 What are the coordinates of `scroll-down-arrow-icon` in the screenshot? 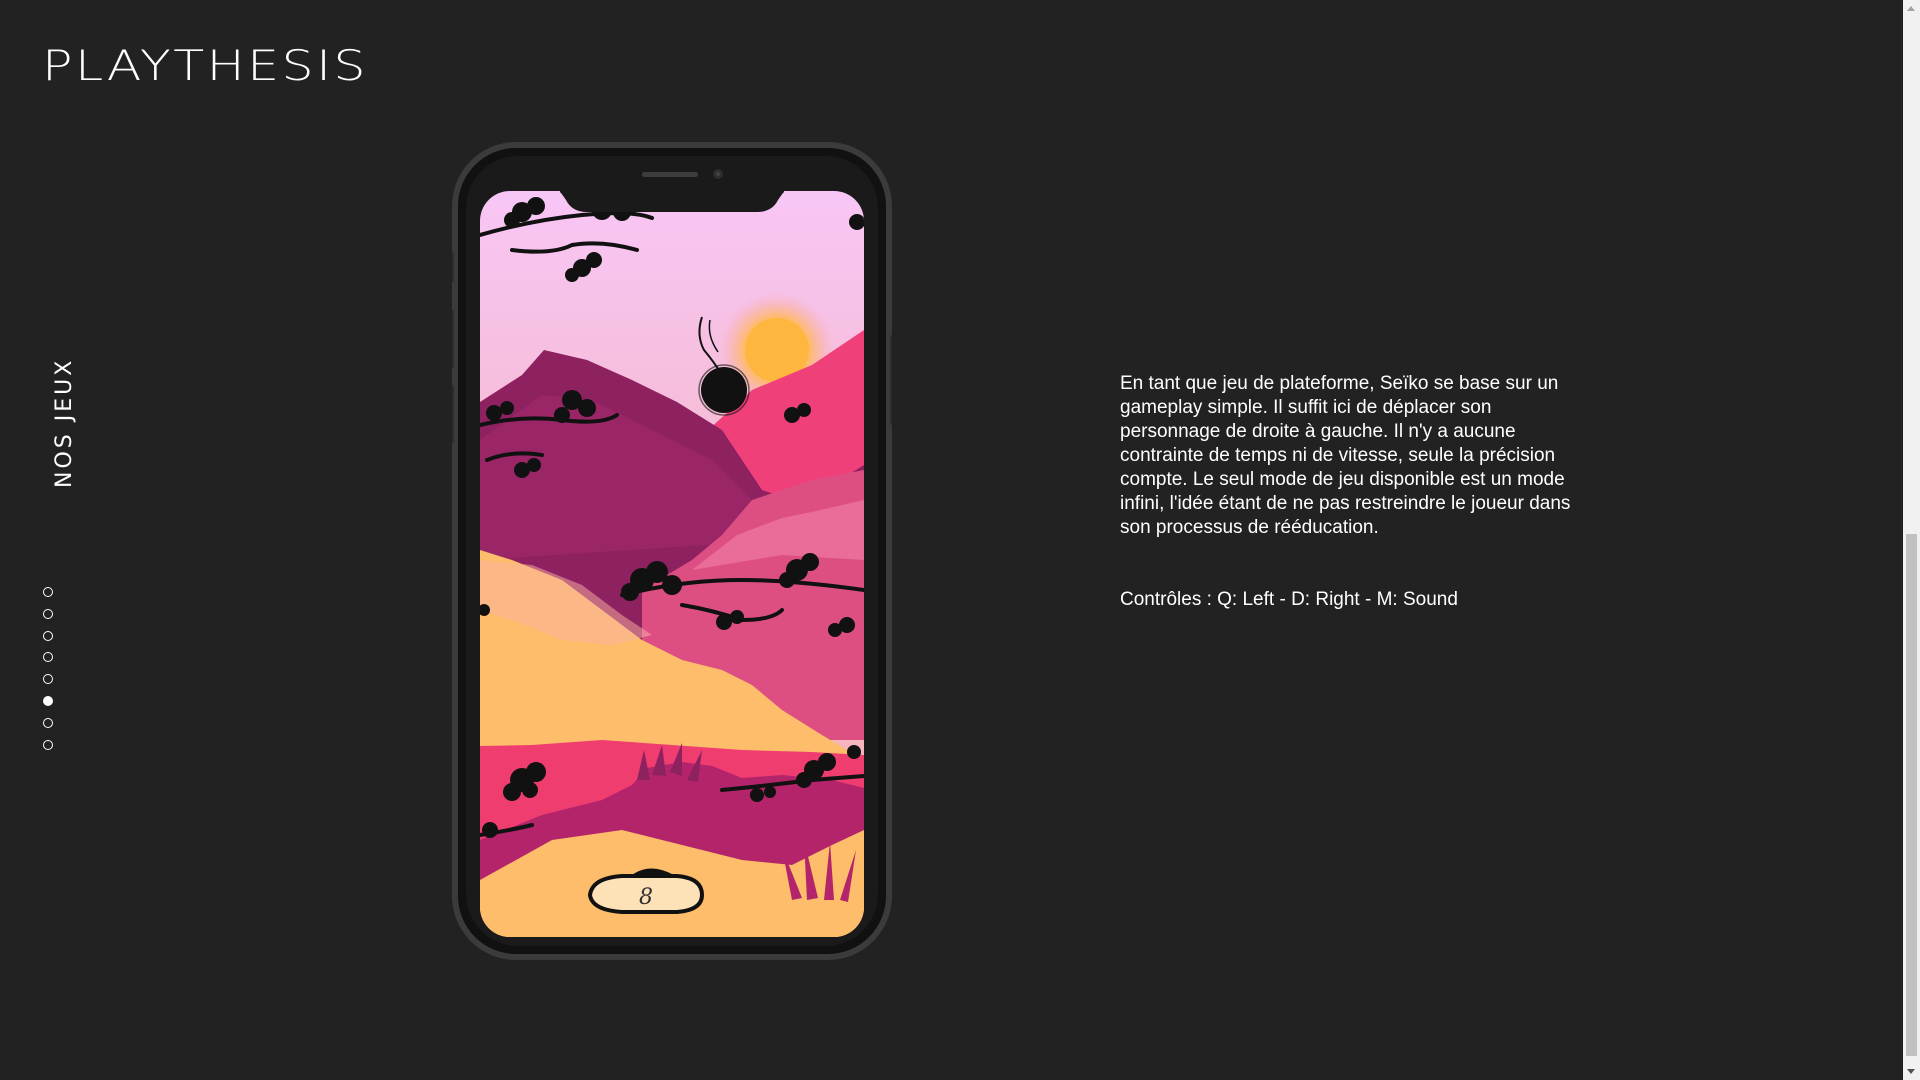 It's located at (1911, 1071).